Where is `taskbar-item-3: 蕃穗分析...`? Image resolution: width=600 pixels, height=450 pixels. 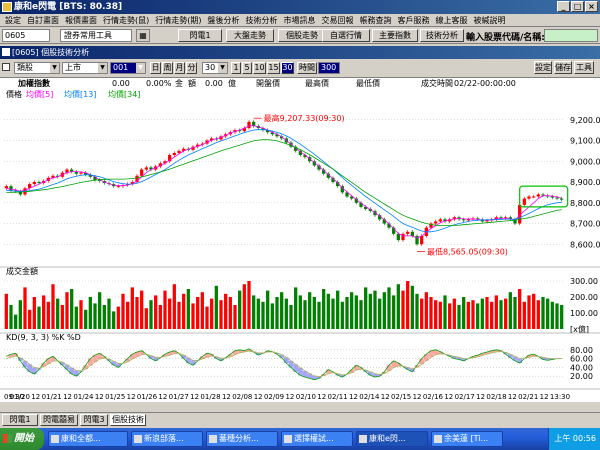 taskbar-item-3: 蕃穗分析... is located at coordinates (242, 439).